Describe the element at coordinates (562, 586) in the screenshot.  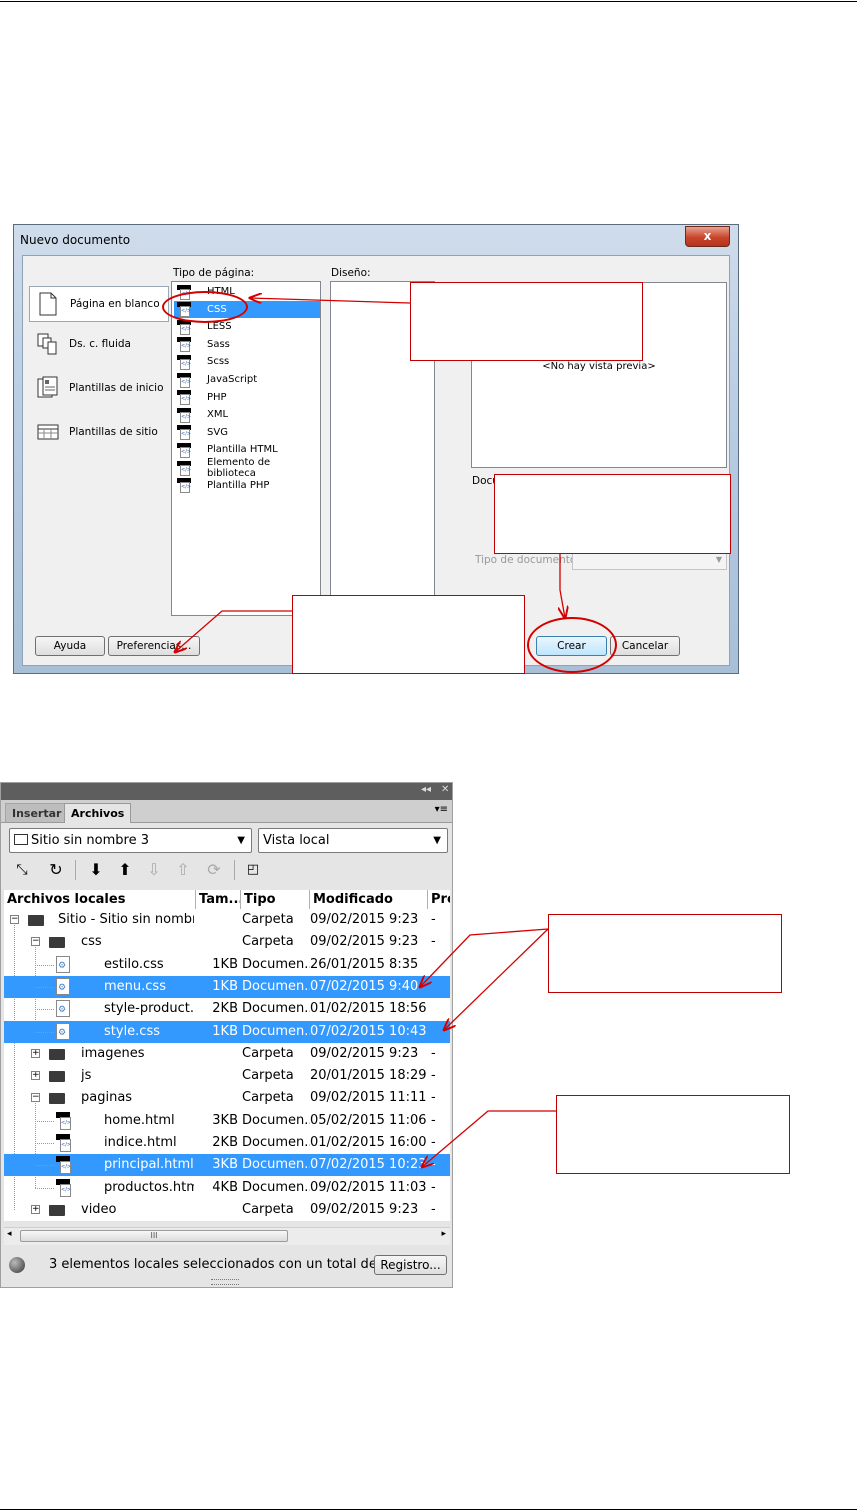
I see `arrow-to-create` at that location.